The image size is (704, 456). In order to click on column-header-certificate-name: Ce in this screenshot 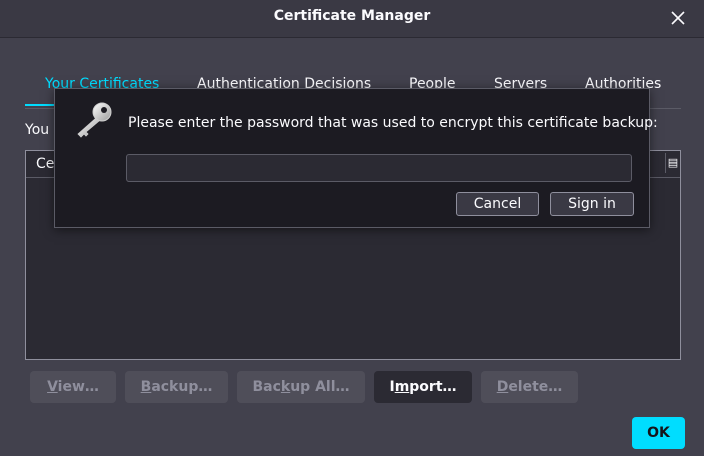, I will do `click(45, 164)`.